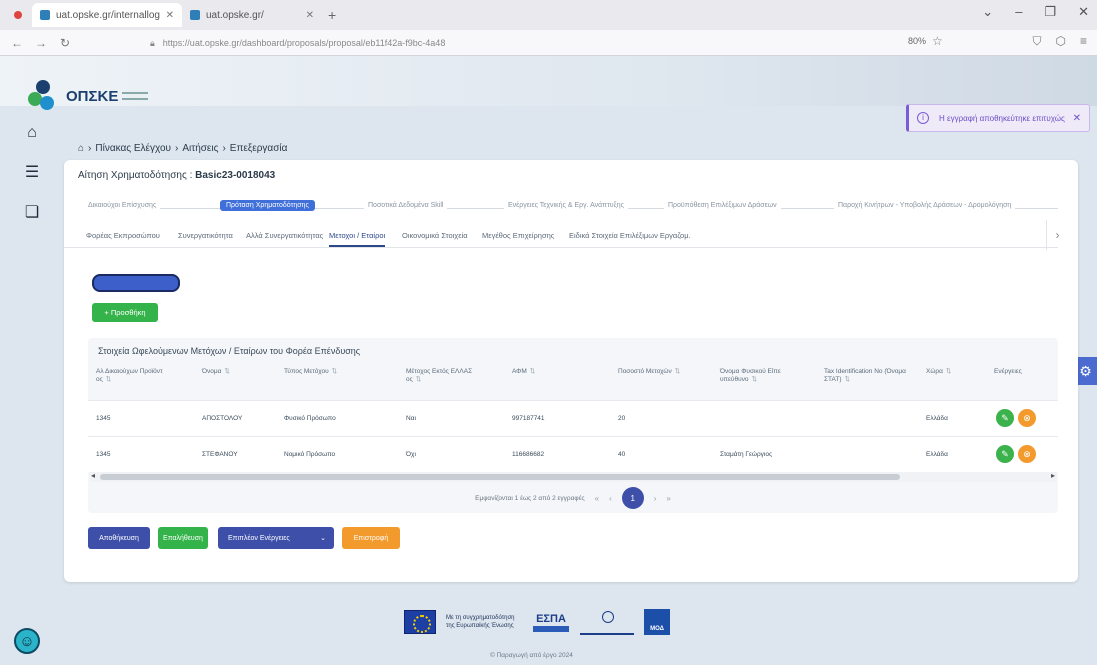  I want to click on documents-icon: ❏, so click(32, 212).